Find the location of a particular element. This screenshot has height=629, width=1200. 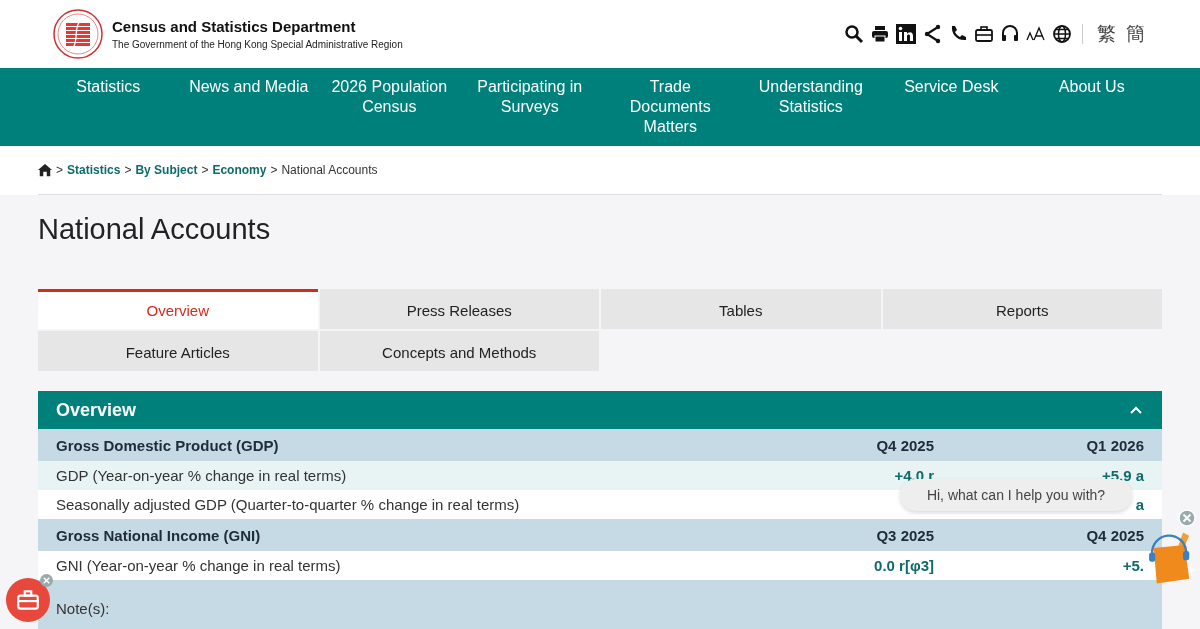

tab: Concepts and Methods is located at coordinates (459, 351).